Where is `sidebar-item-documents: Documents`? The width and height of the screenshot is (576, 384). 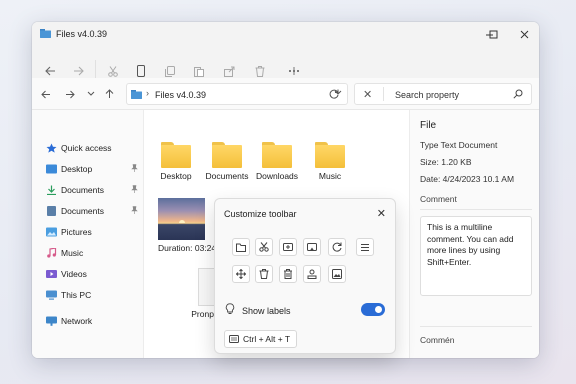
sidebar-item-documents: Documents is located at coordinates (94, 211).